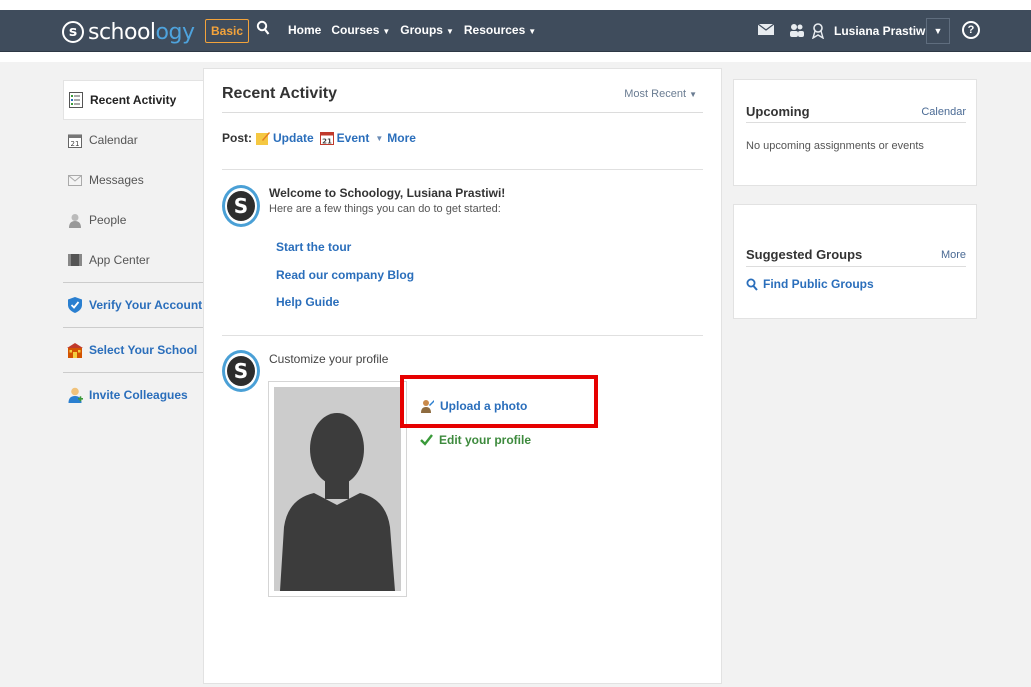 This screenshot has height=687, width=1031. Describe the element at coordinates (943, 112) in the screenshot. I see `calendar-link: Calendar` at that location.